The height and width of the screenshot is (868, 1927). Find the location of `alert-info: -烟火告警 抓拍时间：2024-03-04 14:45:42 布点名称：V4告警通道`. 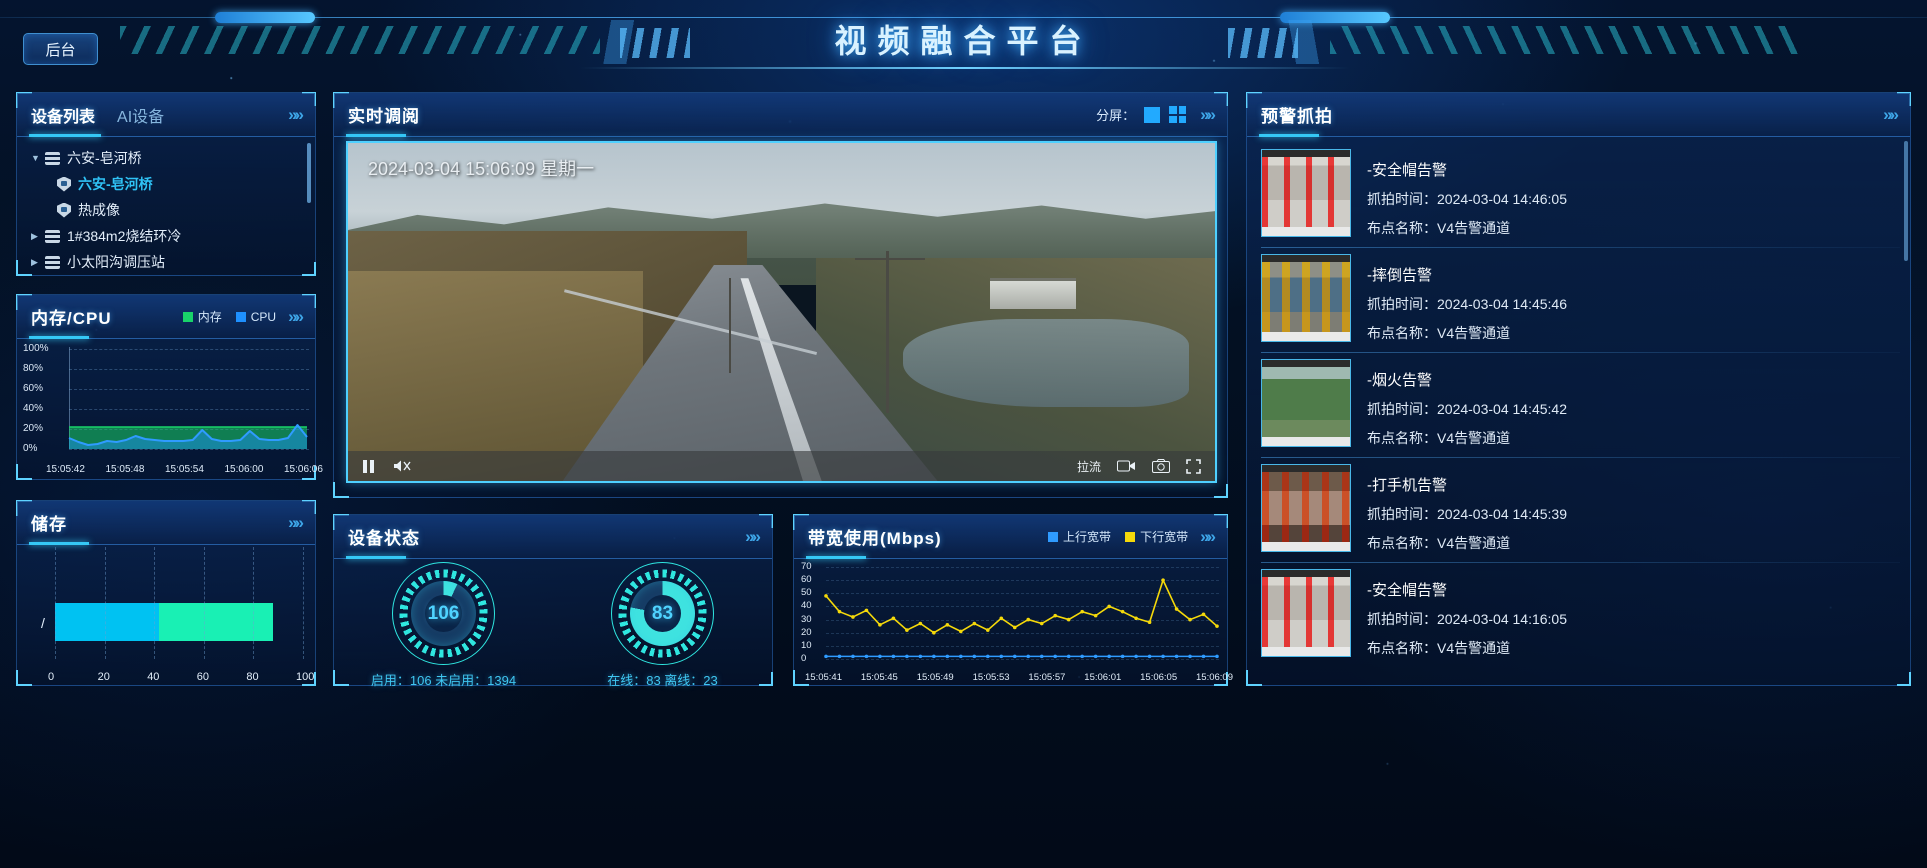

alert-info: -烟火告警 抓拍时间：2024-03-04 14:45:42 布点名称：V4告警通道 is located at coordinates (1467, 408).